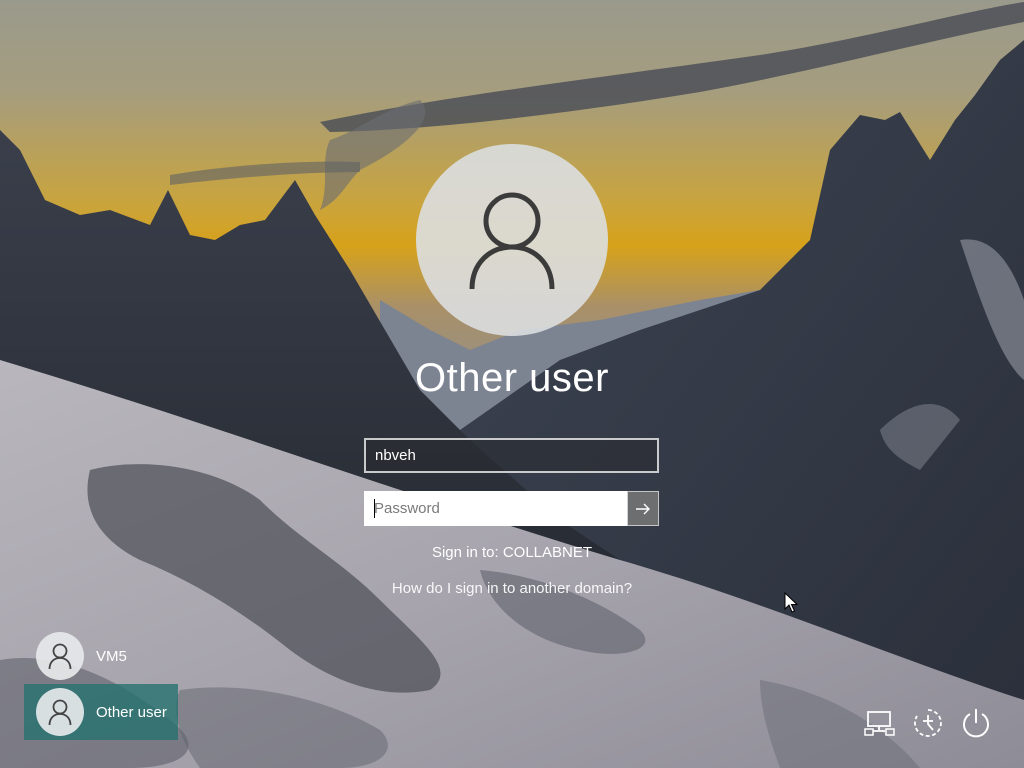 The width and height of the screenshot is (1024, 768). I want to click on user-tile-other-user: Other user, so click(101, 712).